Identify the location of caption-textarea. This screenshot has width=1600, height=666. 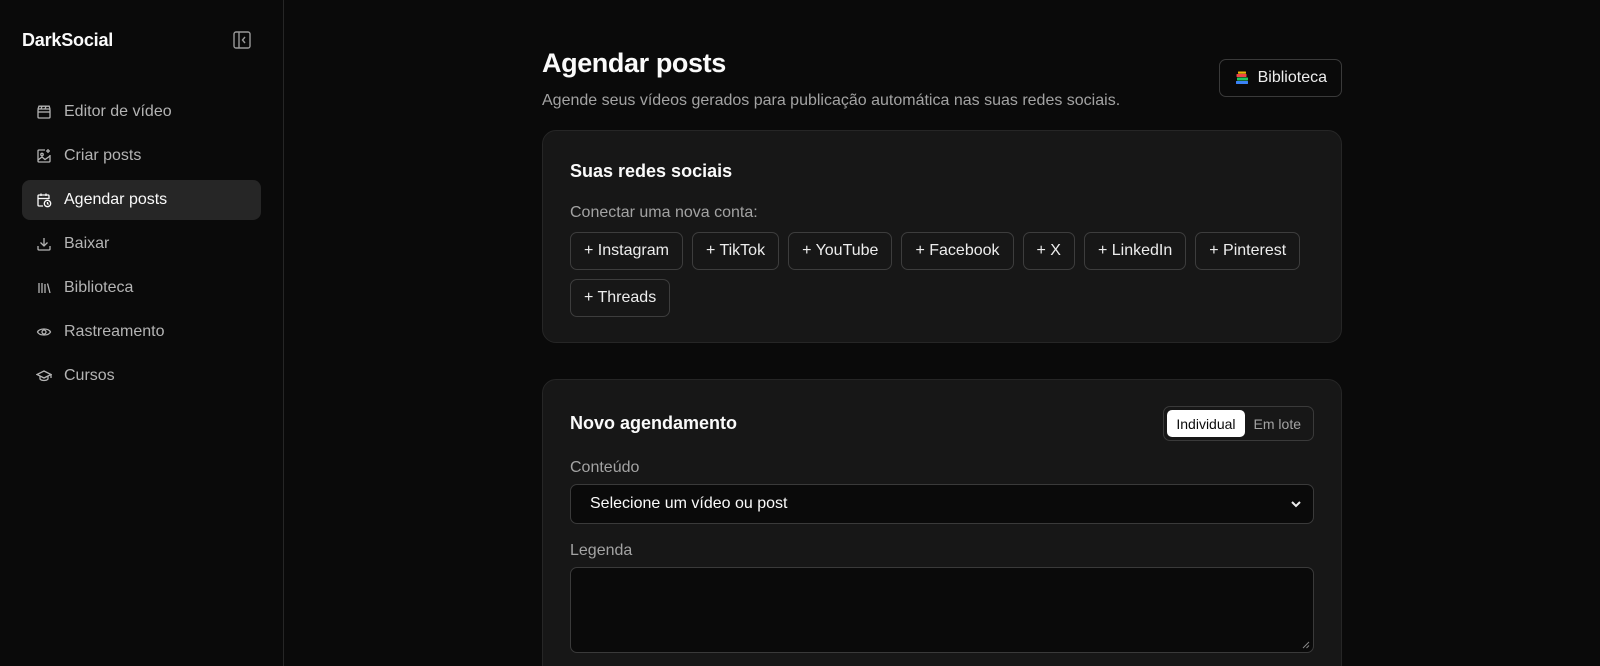
(942, 610).